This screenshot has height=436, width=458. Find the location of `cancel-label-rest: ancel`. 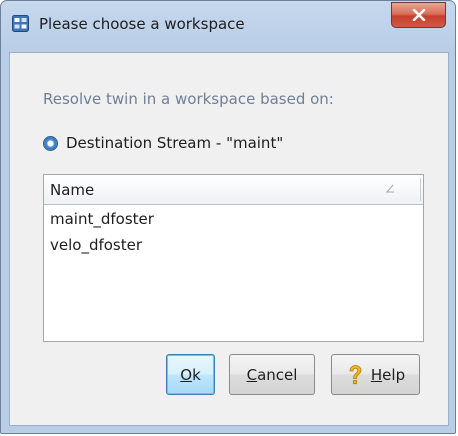

cancel-label-rest: ancel is located at coordinates (277, 374).